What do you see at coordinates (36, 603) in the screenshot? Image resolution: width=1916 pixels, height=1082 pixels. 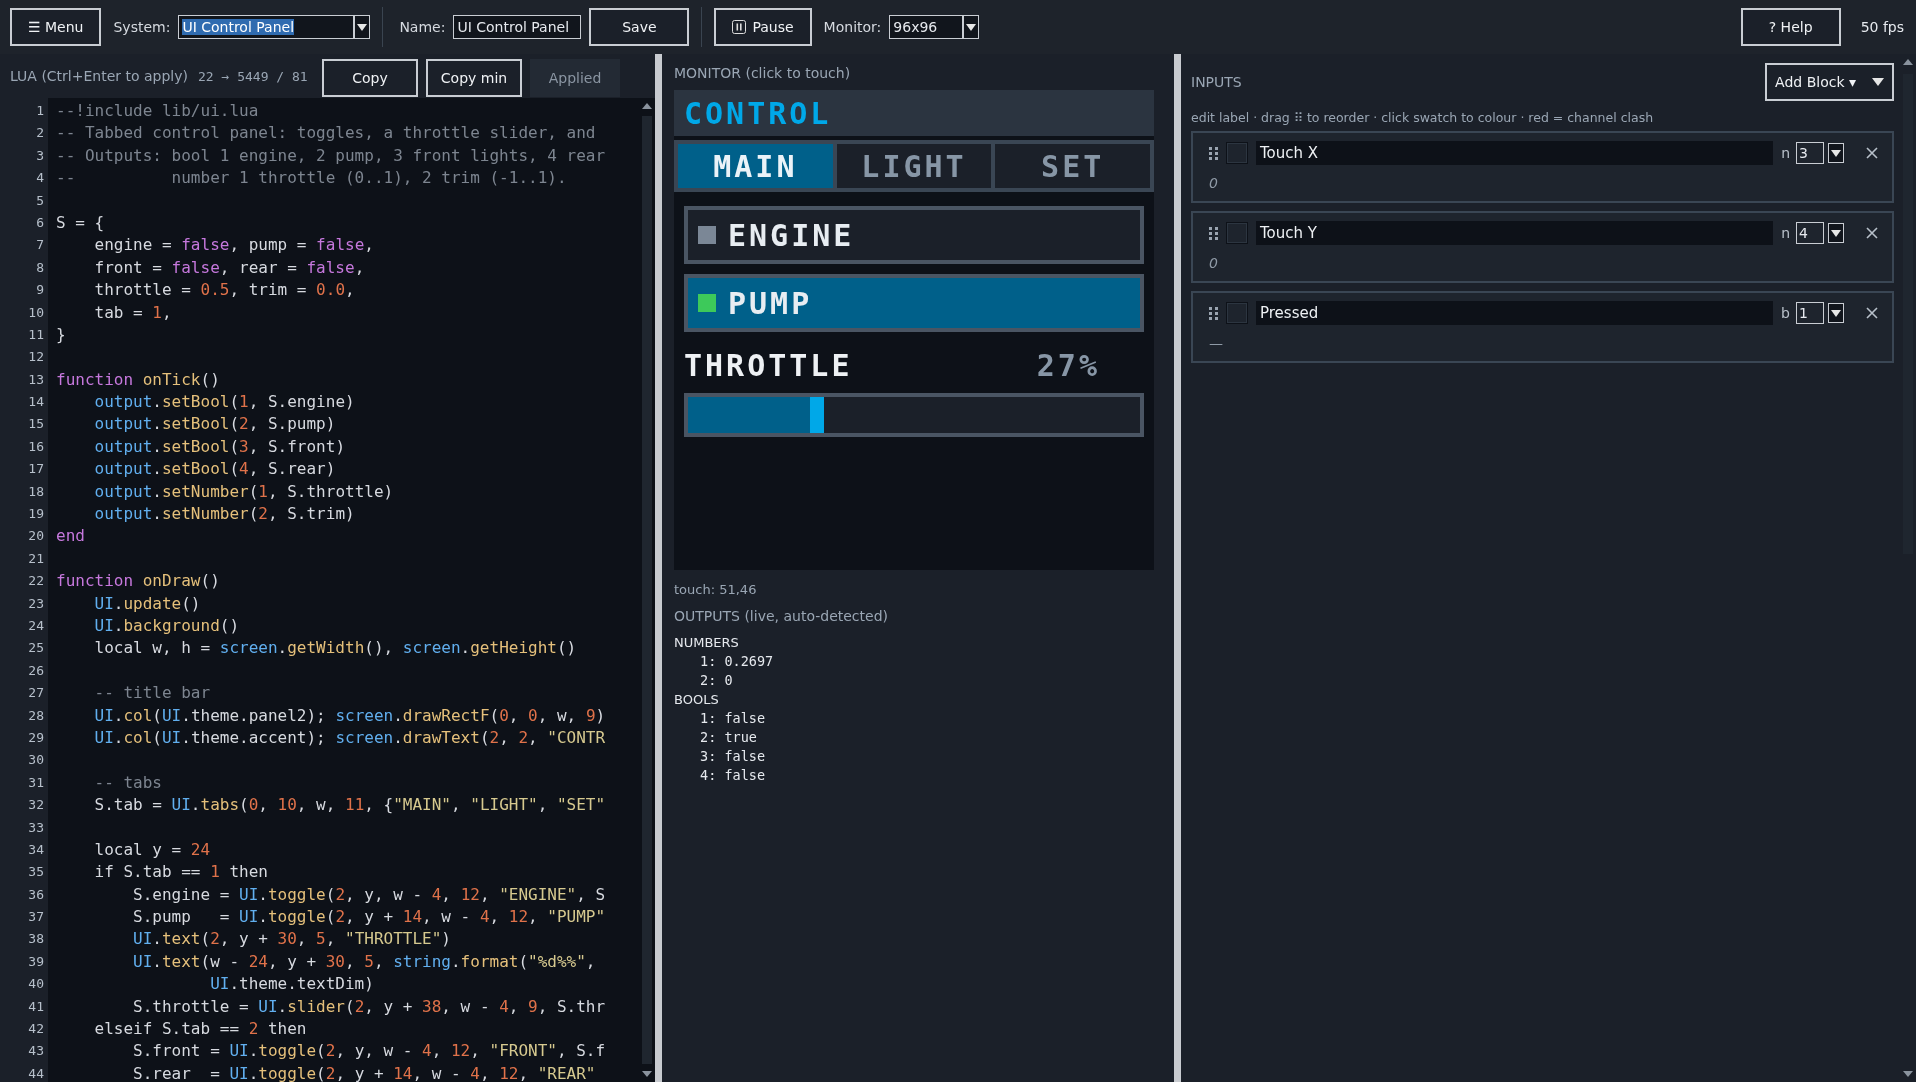 I see `line-number: 23` at bounding box center [36, 603].